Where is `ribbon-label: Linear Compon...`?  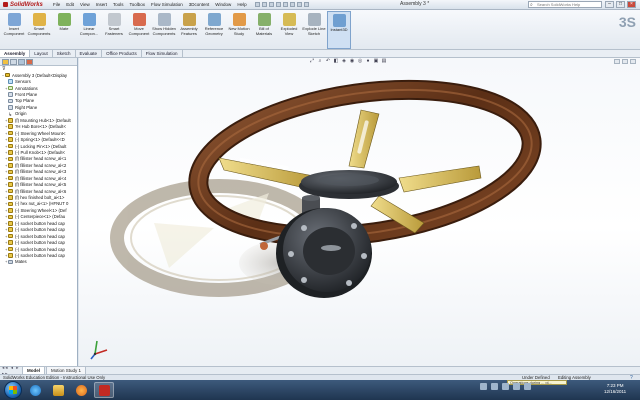 ribbon-label: Linear Compon... is located at coordinates (89, 31).